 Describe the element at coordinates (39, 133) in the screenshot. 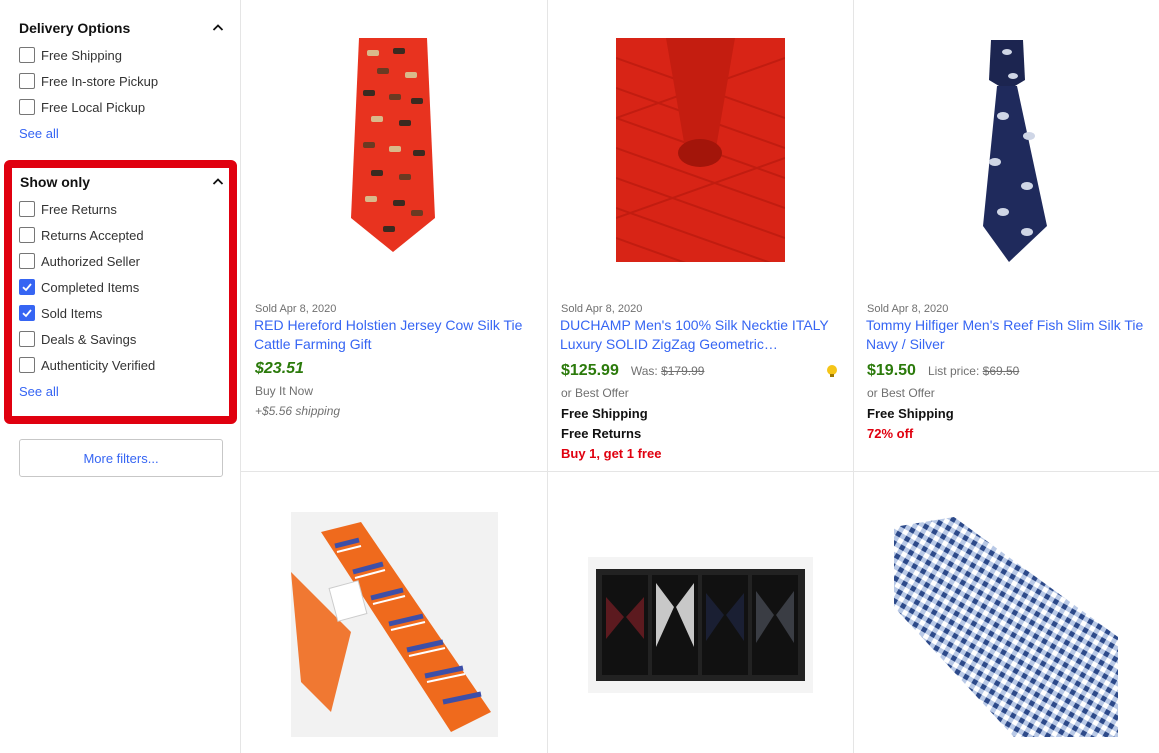

I see `delivery-see-all-link: See all` at that location.